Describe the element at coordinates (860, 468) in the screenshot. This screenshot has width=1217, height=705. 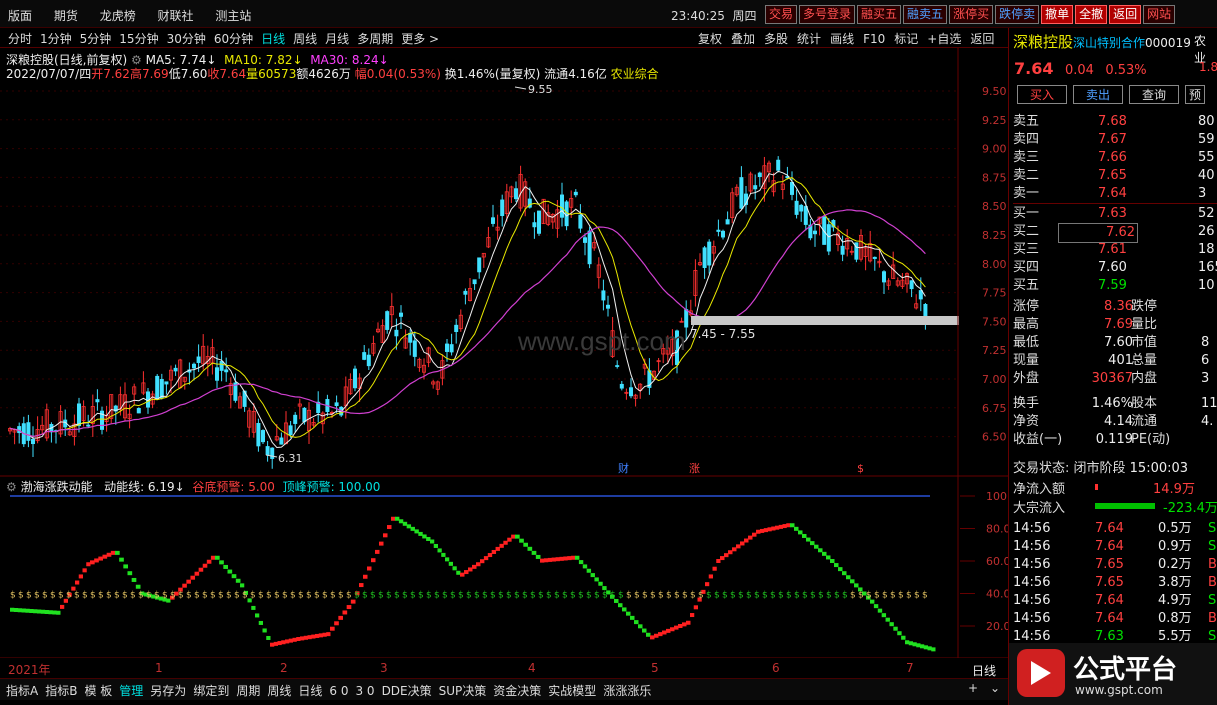
I see `dollar-marker: $` at that location.